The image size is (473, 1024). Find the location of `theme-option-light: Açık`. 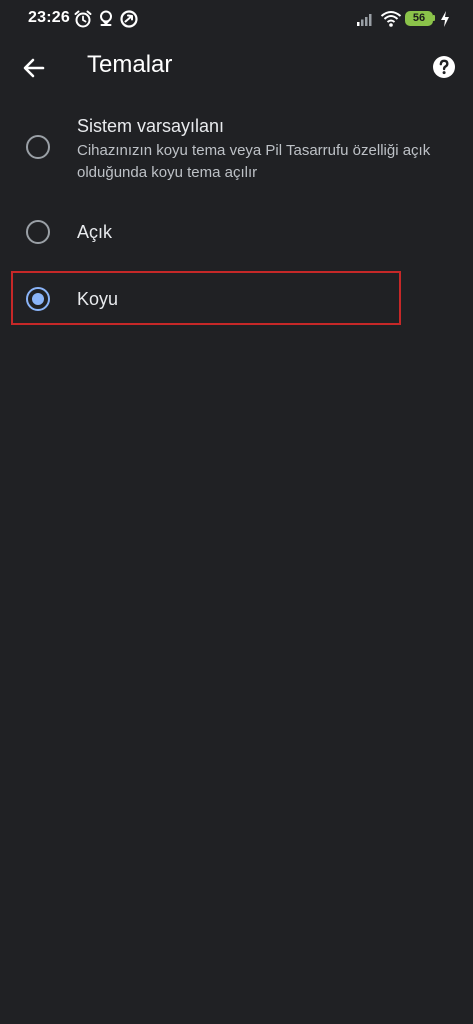

theme-option-light: Açık is located at coordinates (236, 232).